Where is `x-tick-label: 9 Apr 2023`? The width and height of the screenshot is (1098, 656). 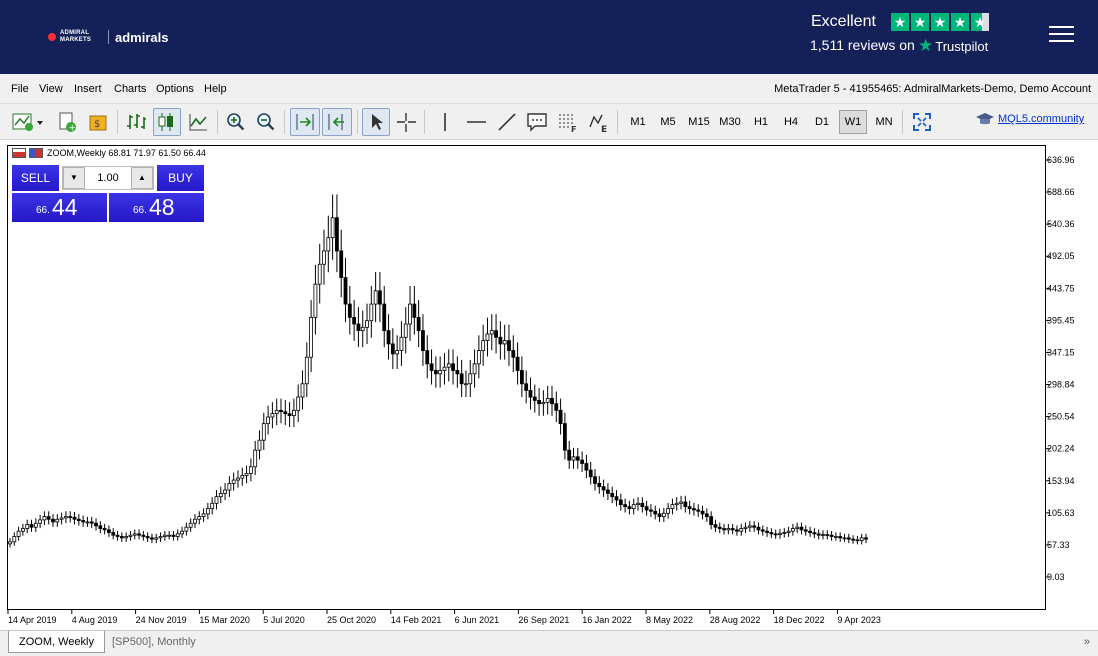
x-tick-label: 9 Apr 2023 is located at coordinates (859, 620).